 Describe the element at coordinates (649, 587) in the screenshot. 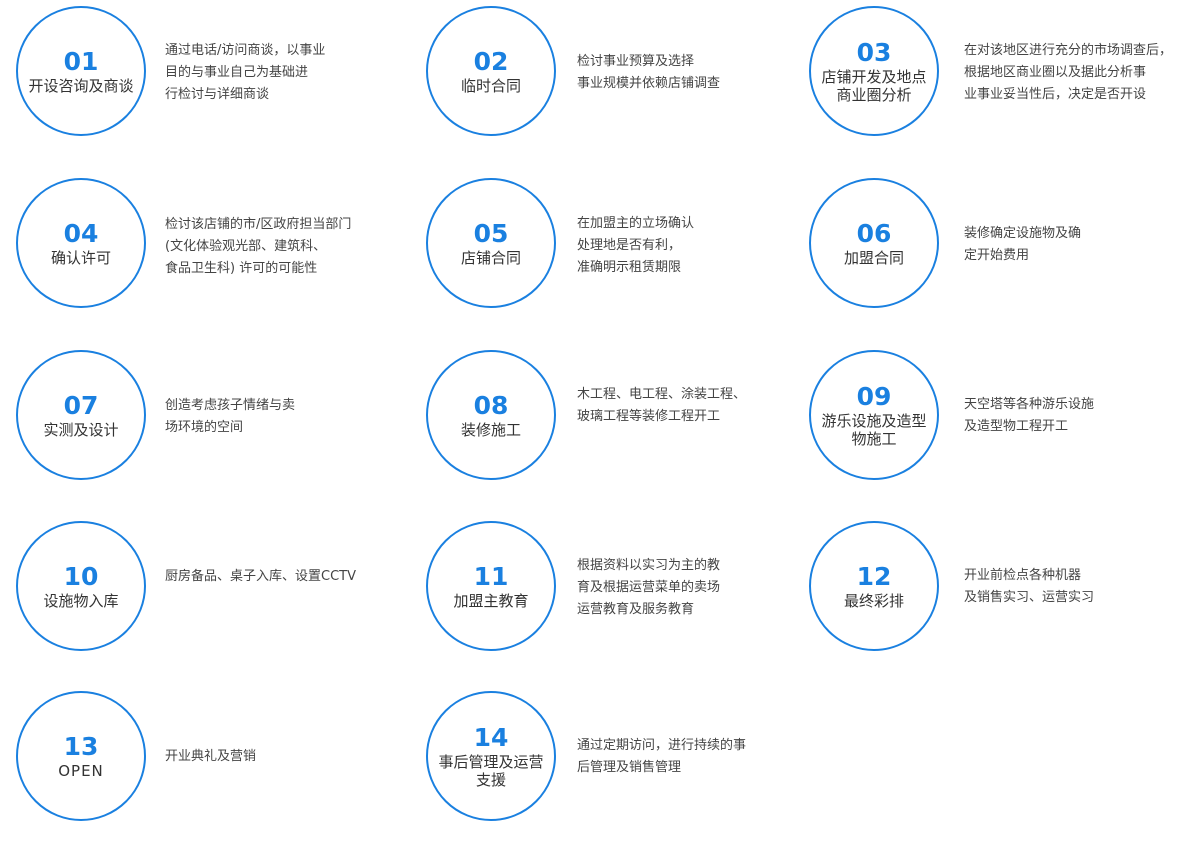

I see `step-description: 根据资料以实习为主的教 育及根据运营菜单的卖场 运营教育及服务教育` at that location.